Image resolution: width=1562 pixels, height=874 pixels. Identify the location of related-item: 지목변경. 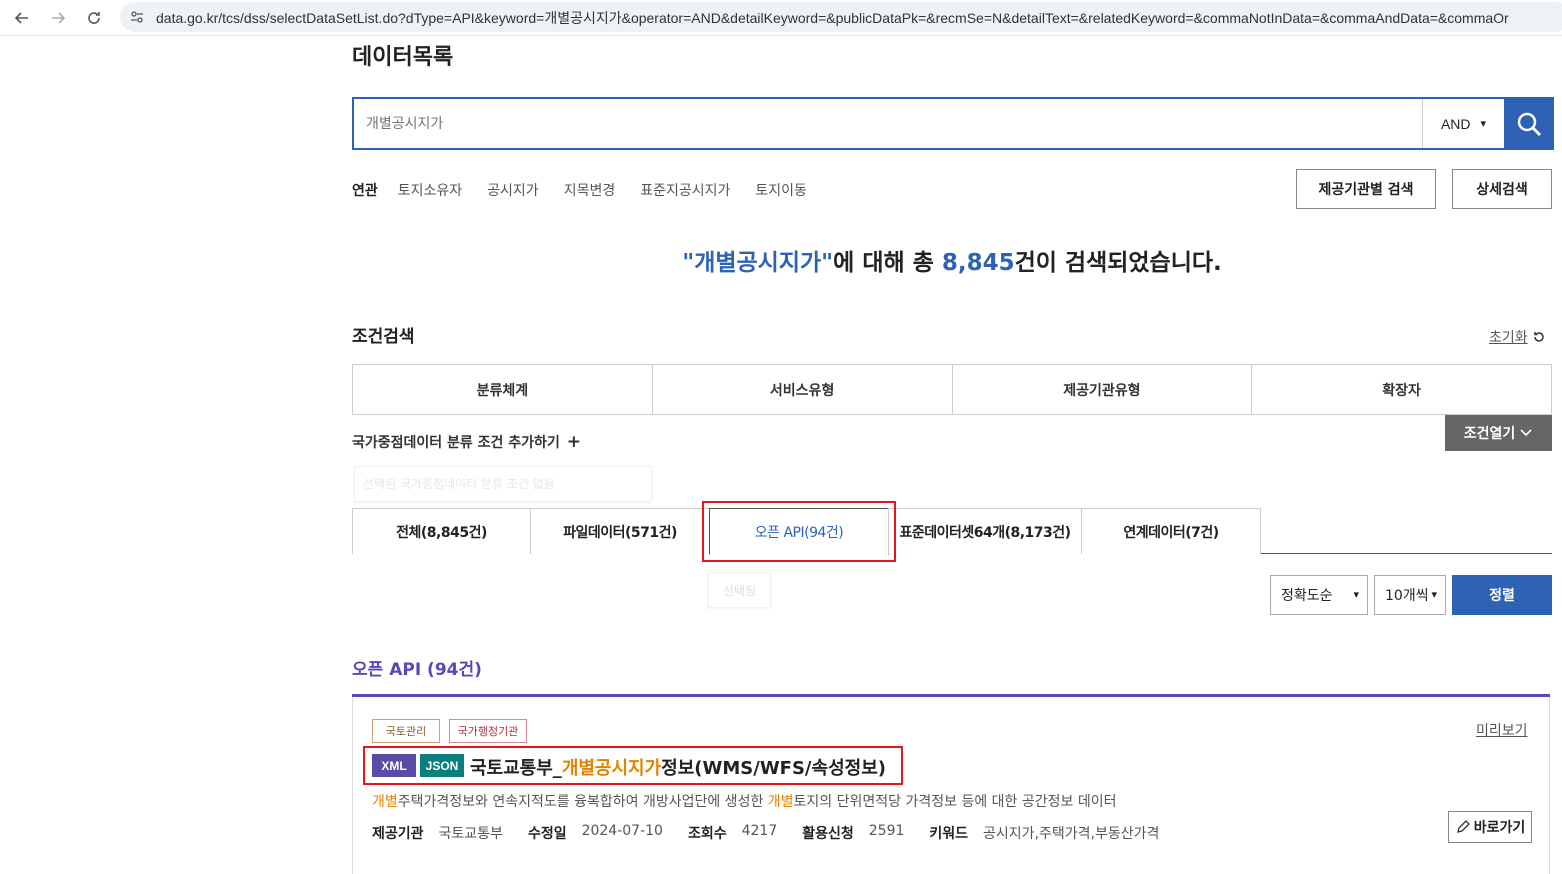
(590, 190).